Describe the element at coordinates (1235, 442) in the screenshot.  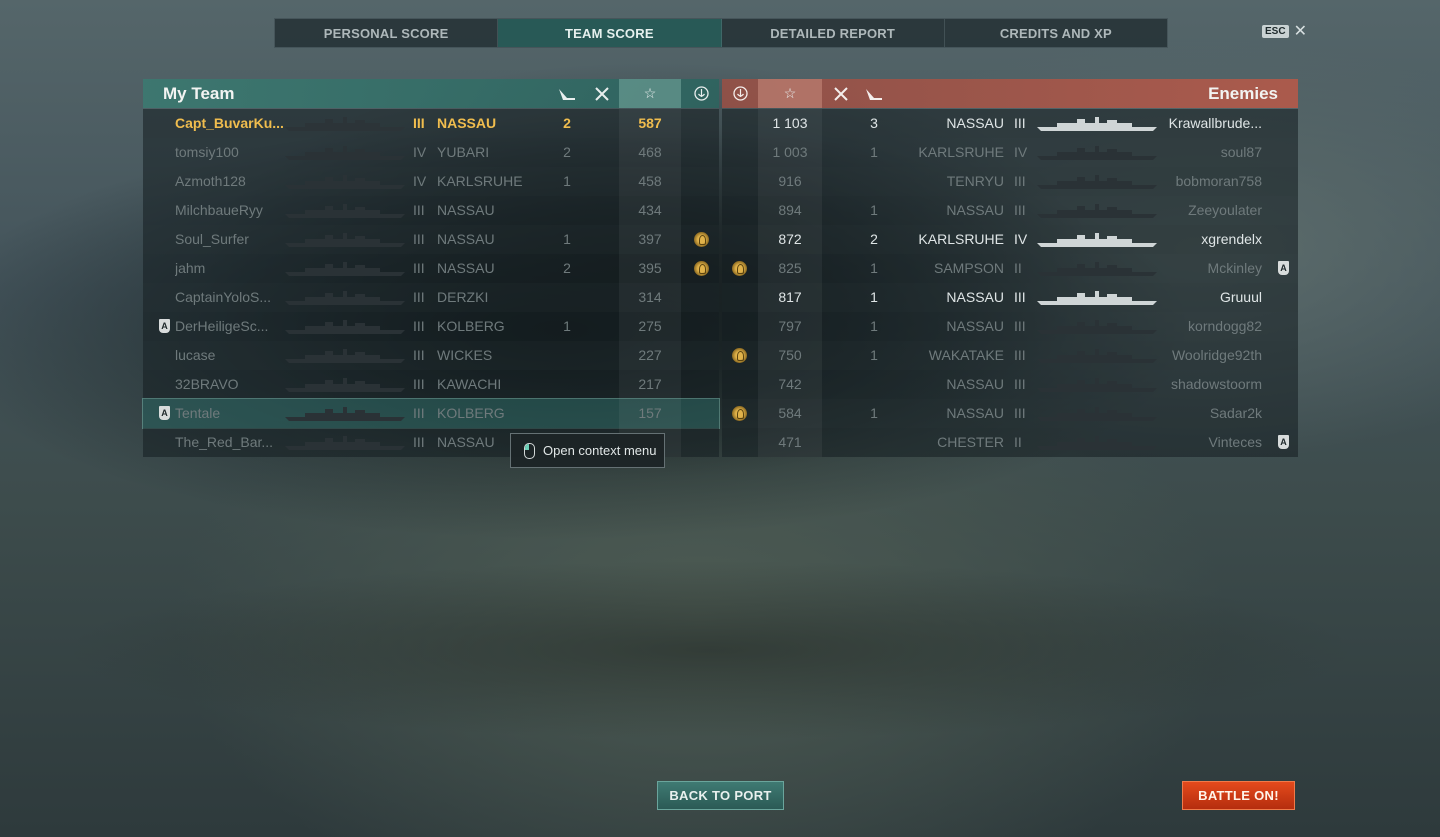
I see `player-name: Vinteces` at that location.